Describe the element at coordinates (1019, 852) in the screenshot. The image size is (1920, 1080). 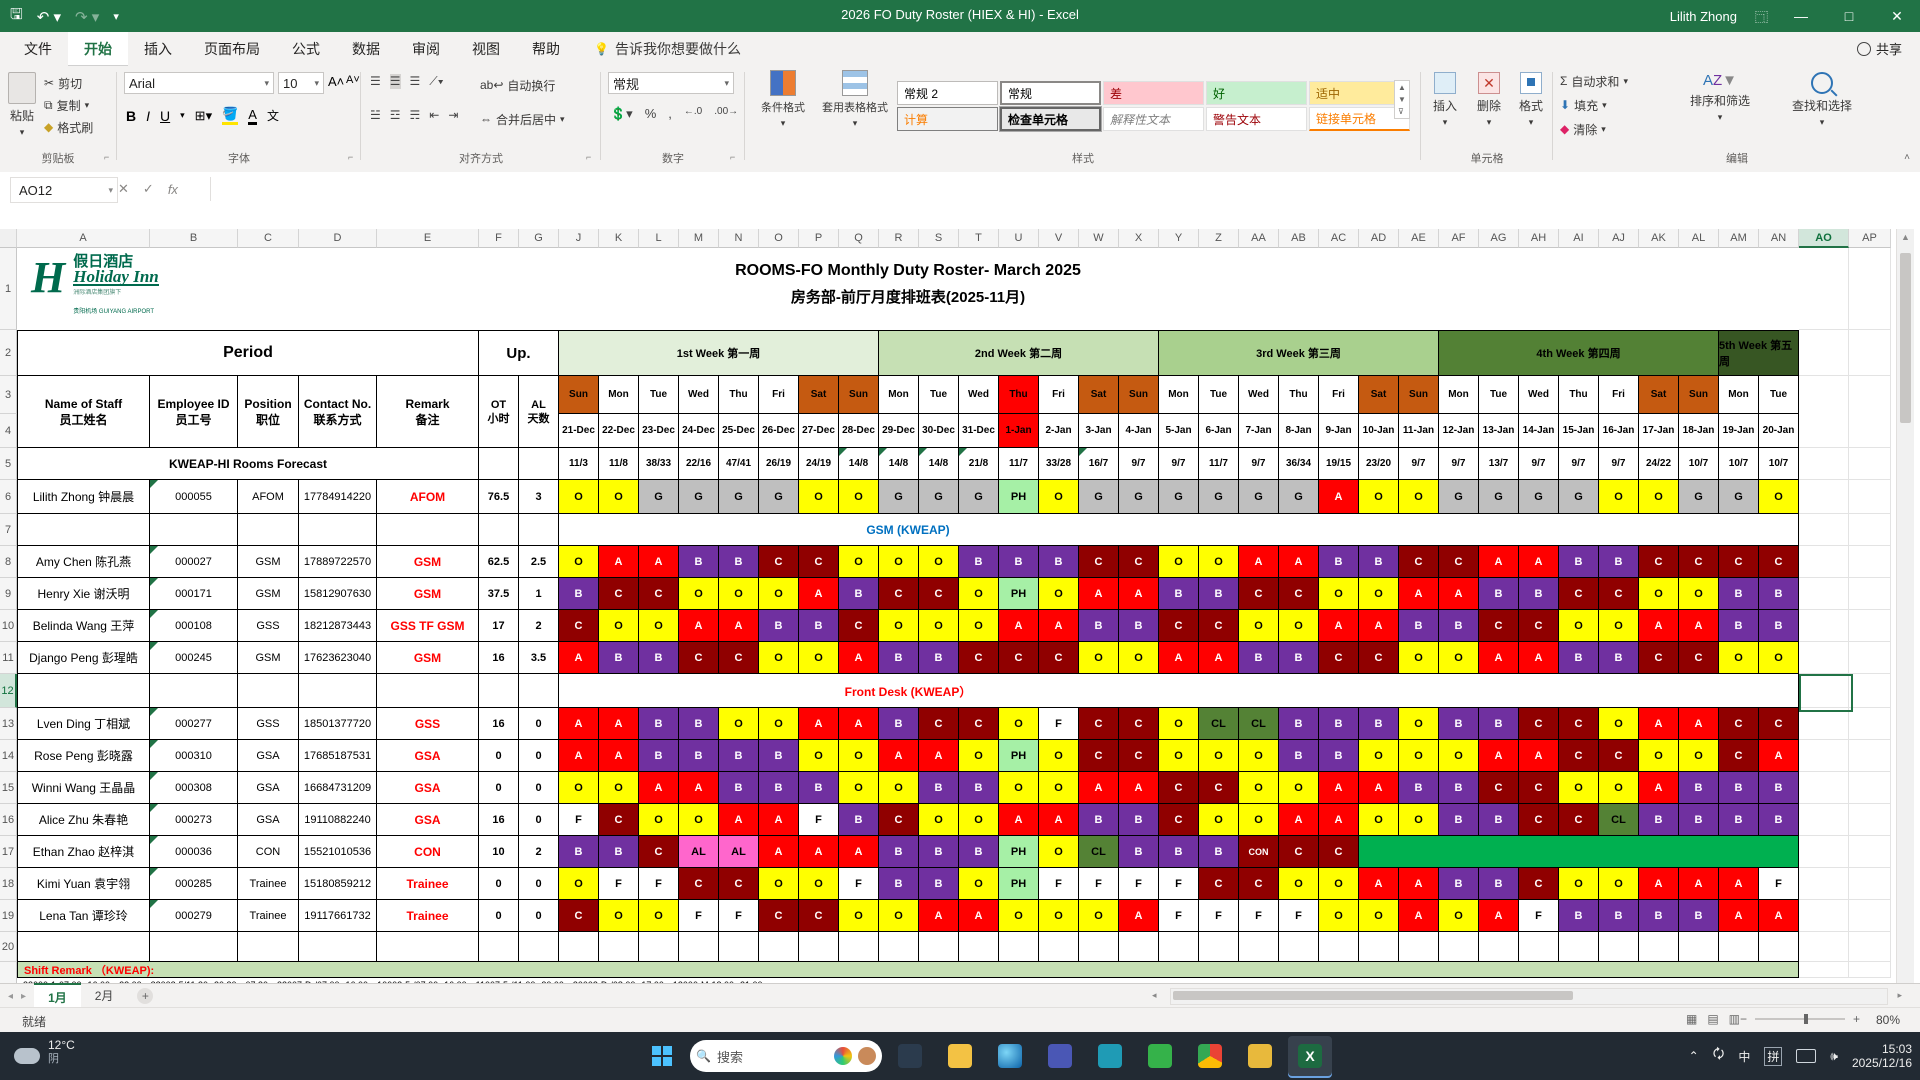
I see `shift-cell: PH` at that location.